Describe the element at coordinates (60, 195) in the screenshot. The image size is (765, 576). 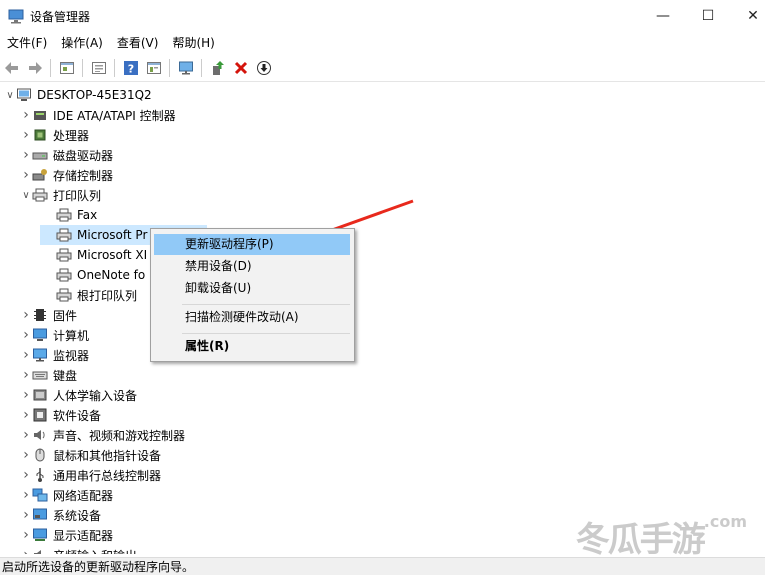
I see `tree-category: ∨ 打印队列` at that location.